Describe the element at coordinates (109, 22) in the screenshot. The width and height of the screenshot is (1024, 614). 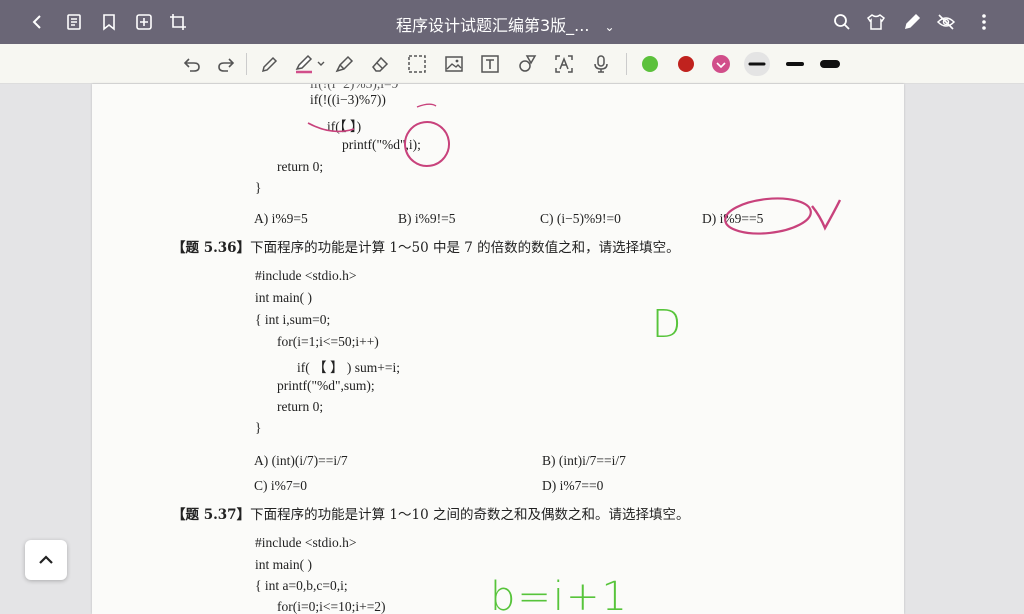
I see `bookmark-icon` at that location.